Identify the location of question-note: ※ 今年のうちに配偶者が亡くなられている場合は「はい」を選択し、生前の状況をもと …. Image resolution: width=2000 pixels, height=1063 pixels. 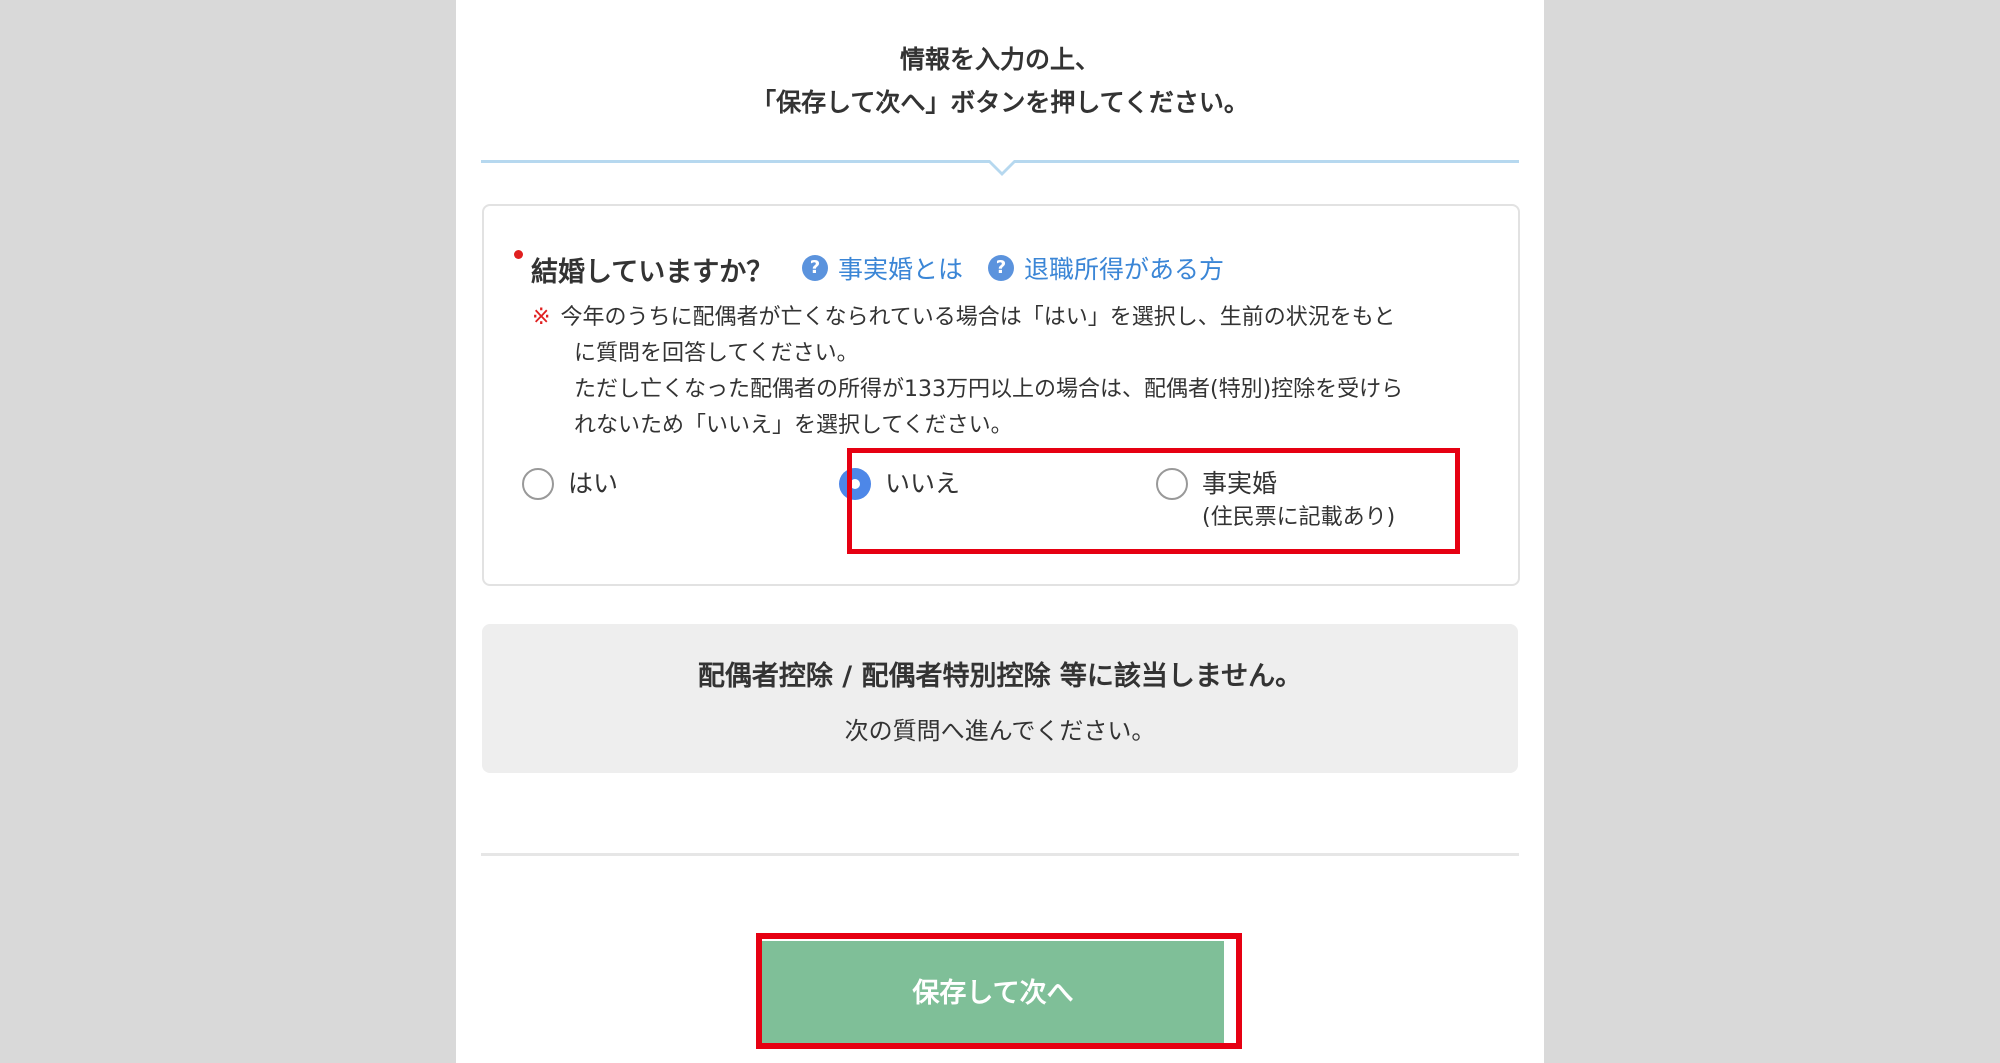
(1017, 372).